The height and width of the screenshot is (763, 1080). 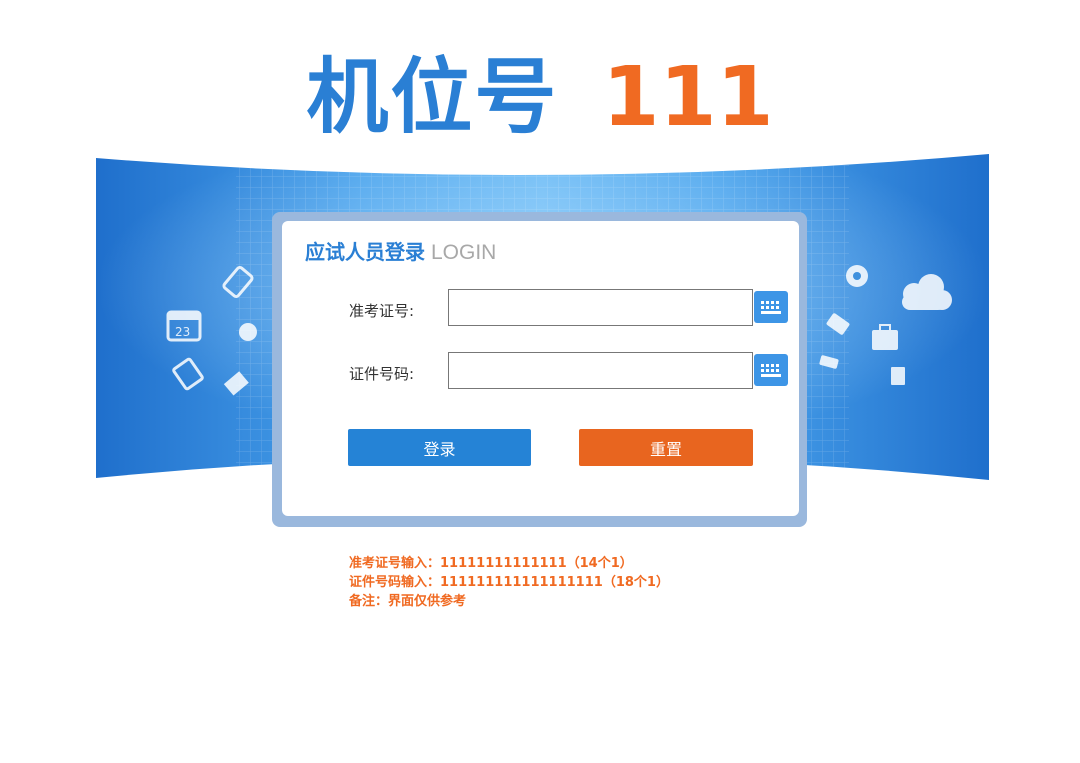 I want to click on login-button: 登录, so click(x=439, y=447).